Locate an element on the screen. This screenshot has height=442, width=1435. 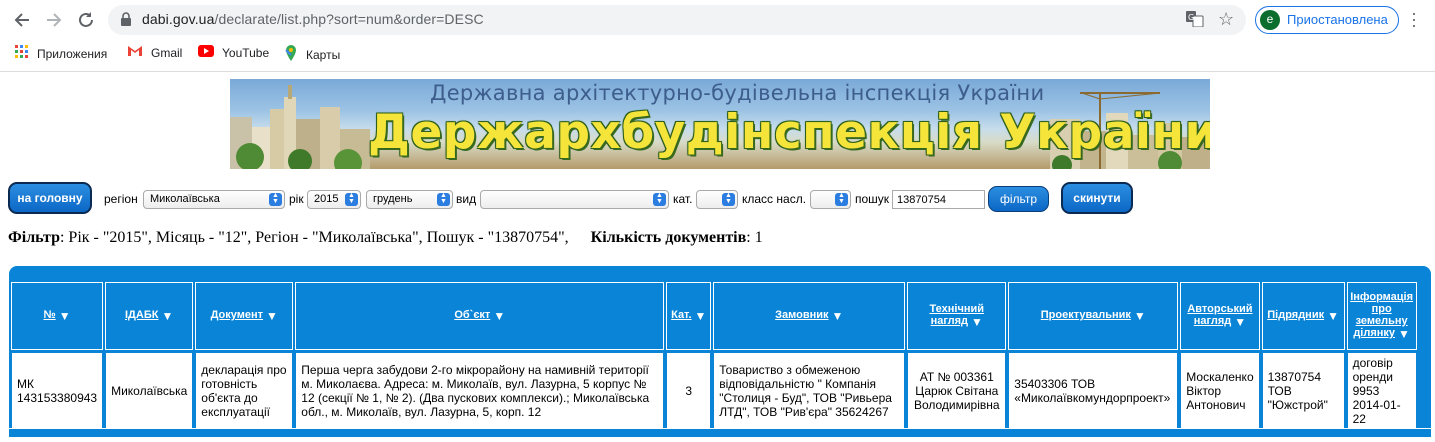
lock-icon is located at coordinates (126, 21).